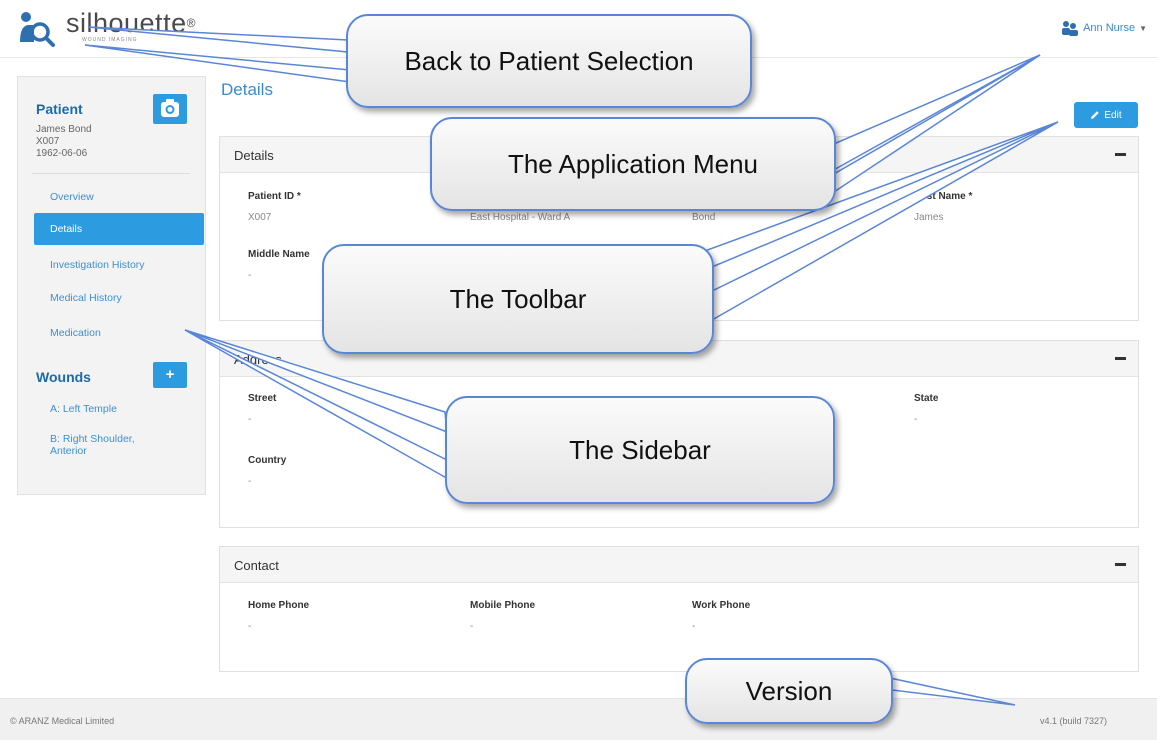 The image size is (1157, 740). Describe the element at coordinates (1113, 115) in the screenshot. I see `edit-label: Edit` at that location.